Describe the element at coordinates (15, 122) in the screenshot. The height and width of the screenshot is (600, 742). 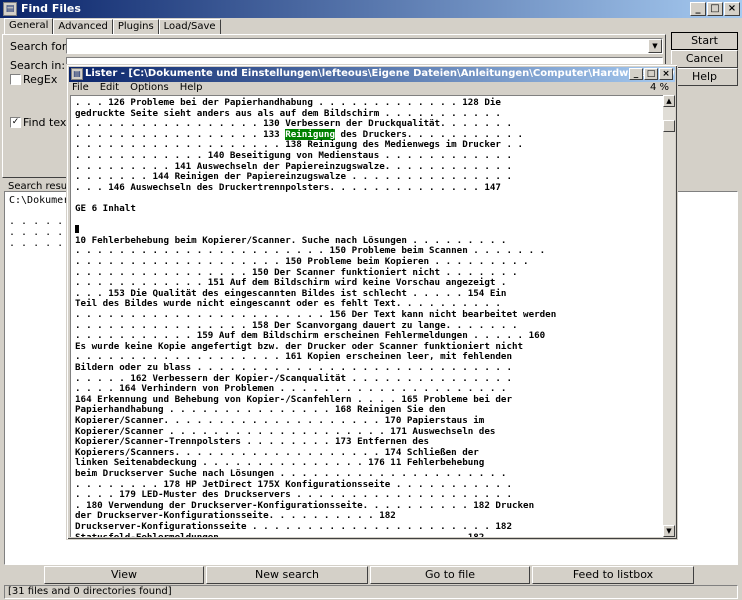
I see `find-text-checkbox: ✓` at that location.